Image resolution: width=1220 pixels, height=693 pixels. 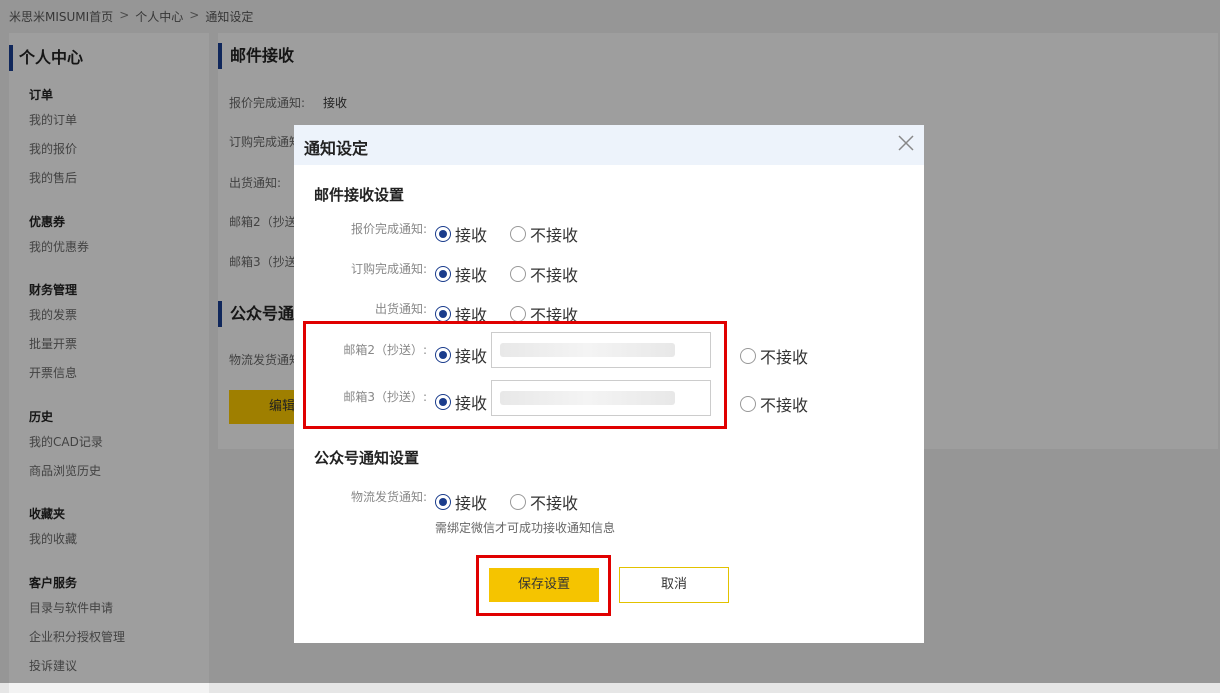 I want to click on modal-header: 通知设定, so click(x=609, y=145).